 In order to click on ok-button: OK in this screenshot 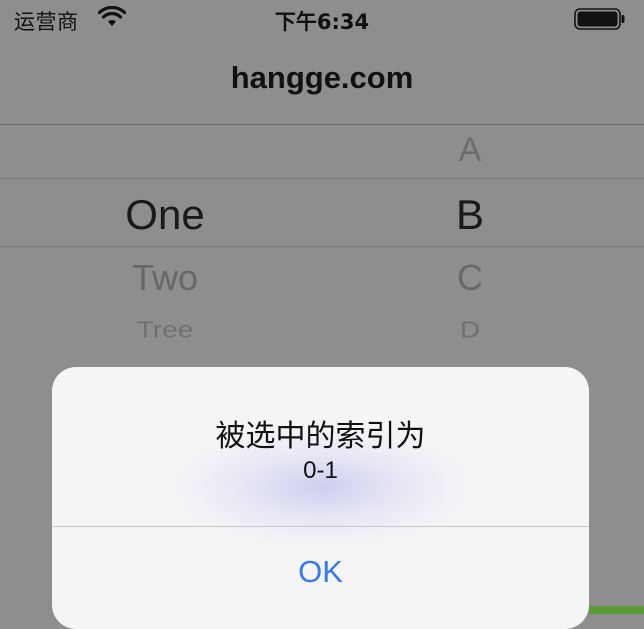, I will do `click(320, 572)`.